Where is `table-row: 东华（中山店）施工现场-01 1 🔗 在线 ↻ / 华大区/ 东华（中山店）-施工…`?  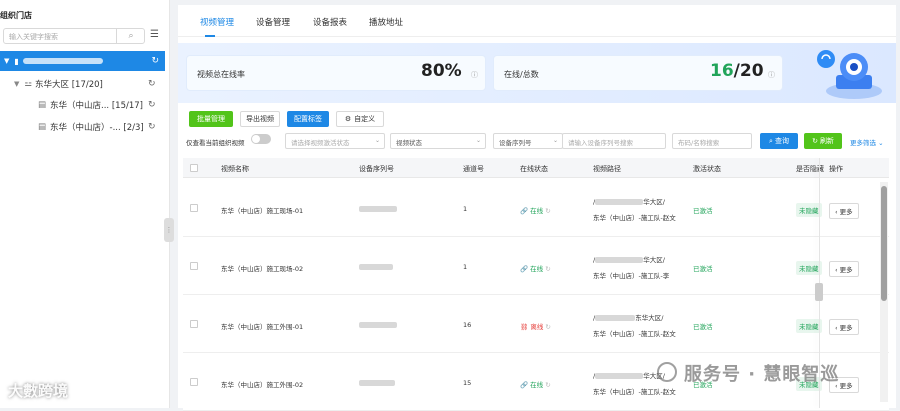
table-row: 东华（中山店）施工现场-01 1 🔗 在线 ↻ / 华大区/ 东华（中山店）-施工… is located at coordinates (536, 208).